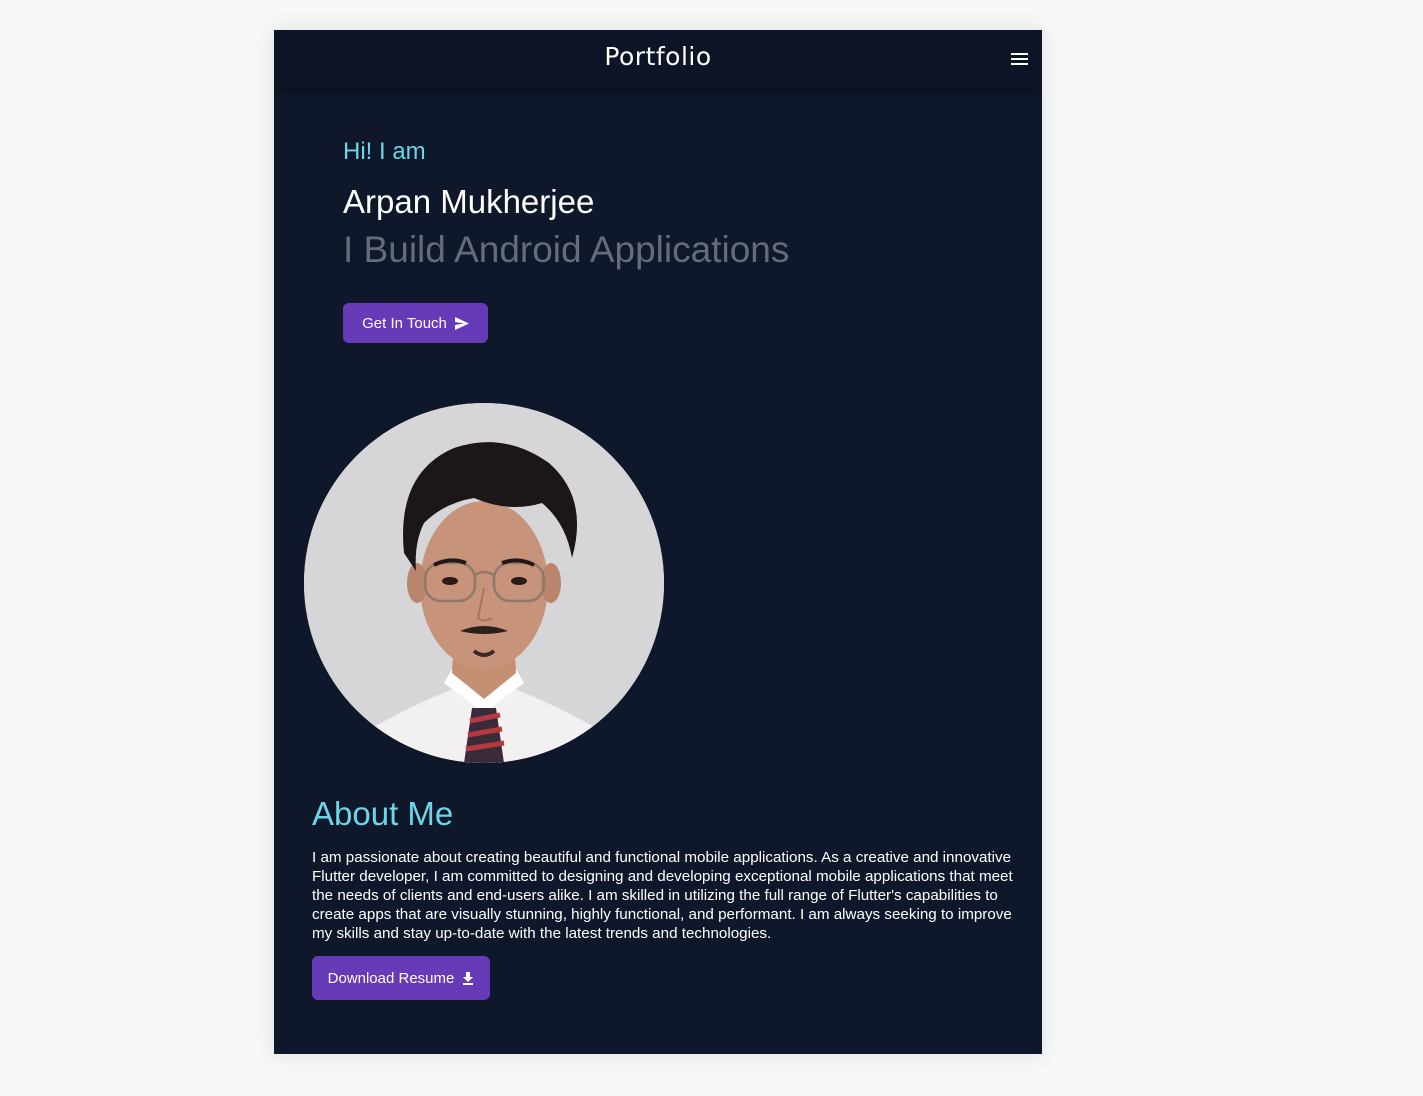  What do you see at coordinates (1020, 59) in the screenshot?
I see `menu-icon` at bounding box center [1020, 59].